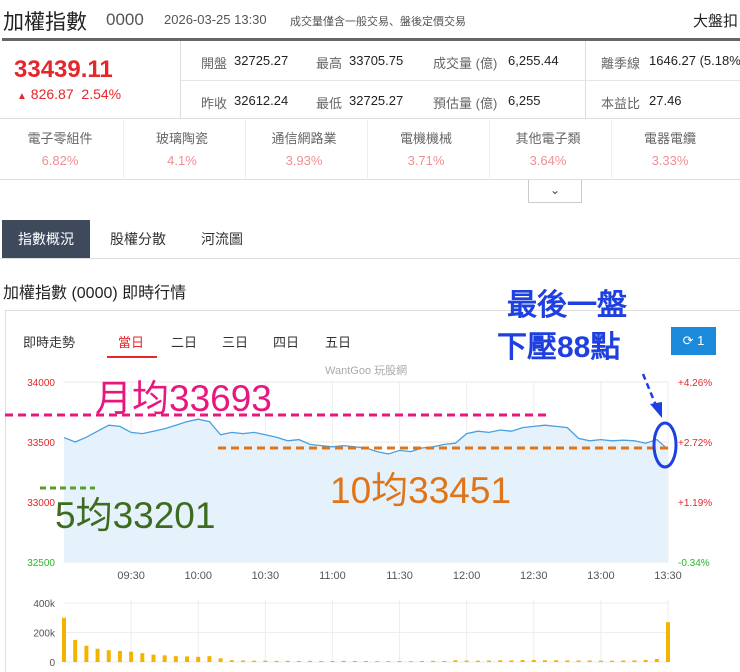  I want to click on x-tick-label: 10:00, so click(198, 576).